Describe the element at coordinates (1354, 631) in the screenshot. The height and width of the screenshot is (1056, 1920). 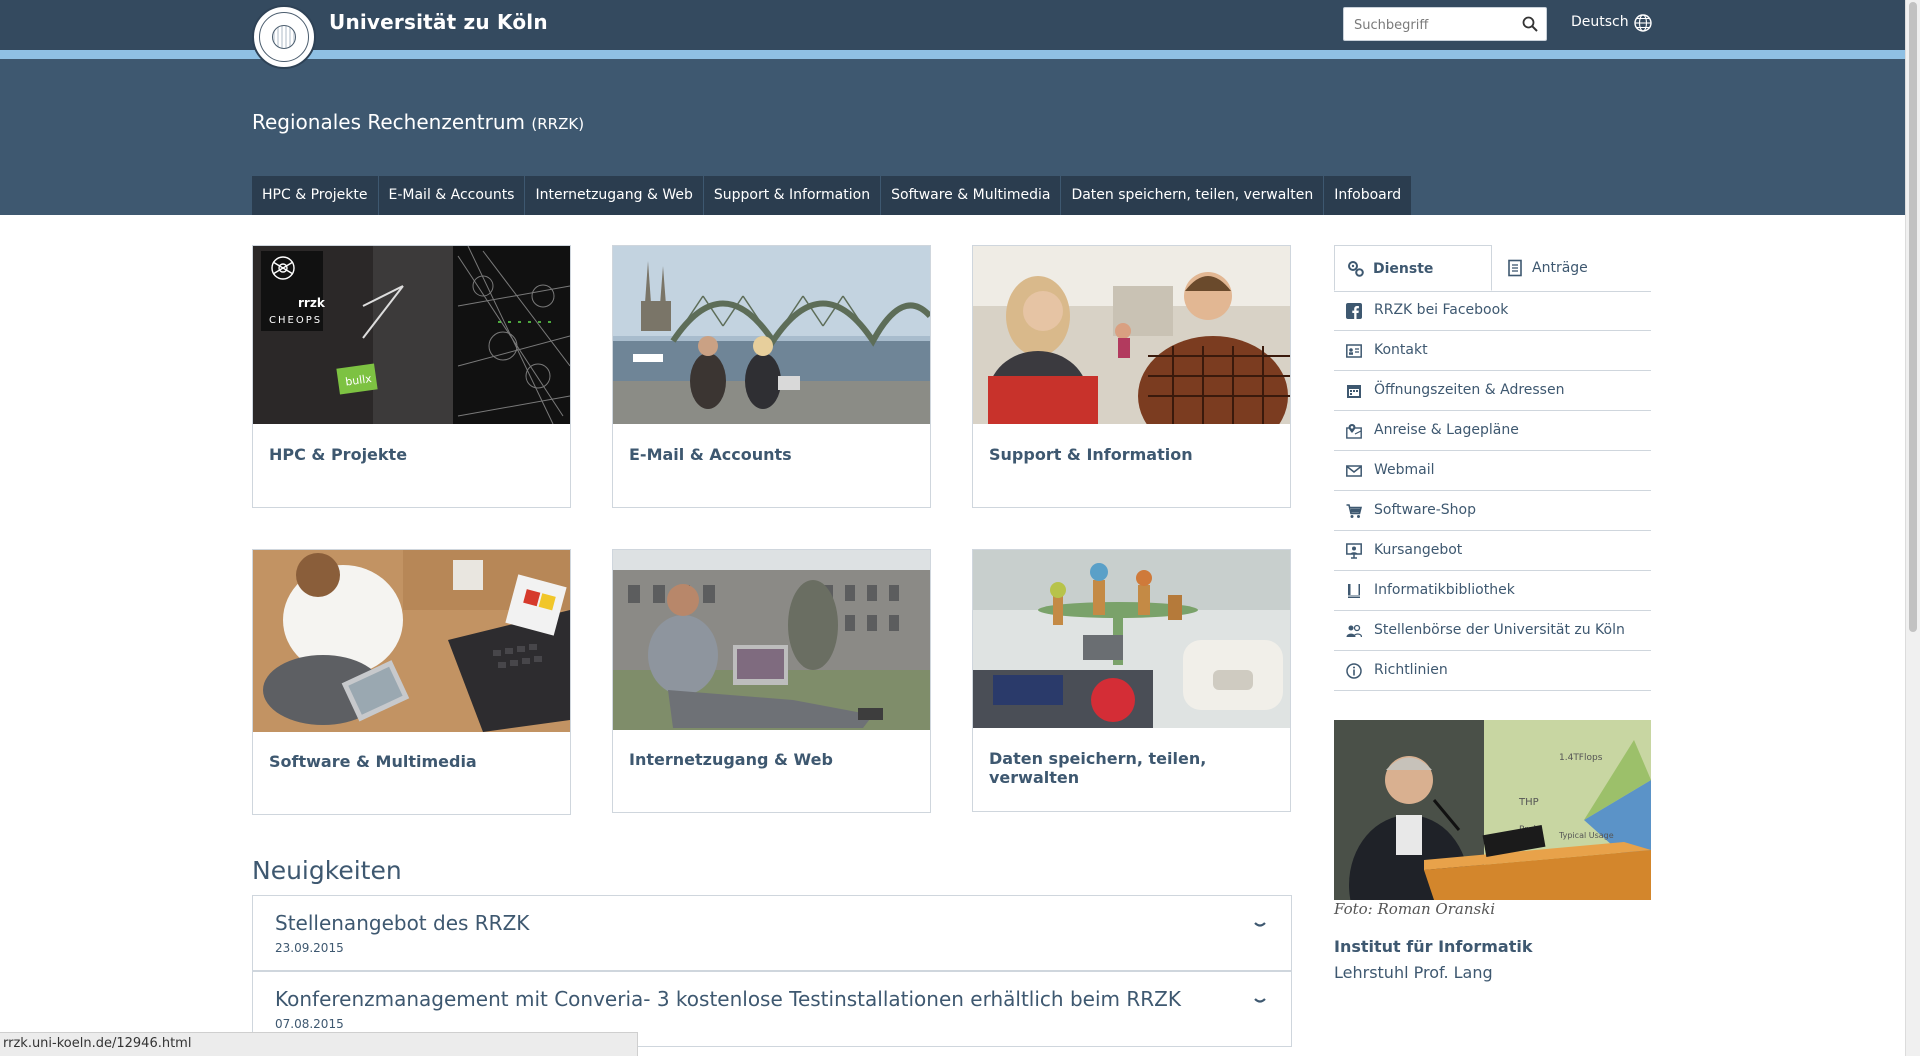
I see `people-icon` at that location.